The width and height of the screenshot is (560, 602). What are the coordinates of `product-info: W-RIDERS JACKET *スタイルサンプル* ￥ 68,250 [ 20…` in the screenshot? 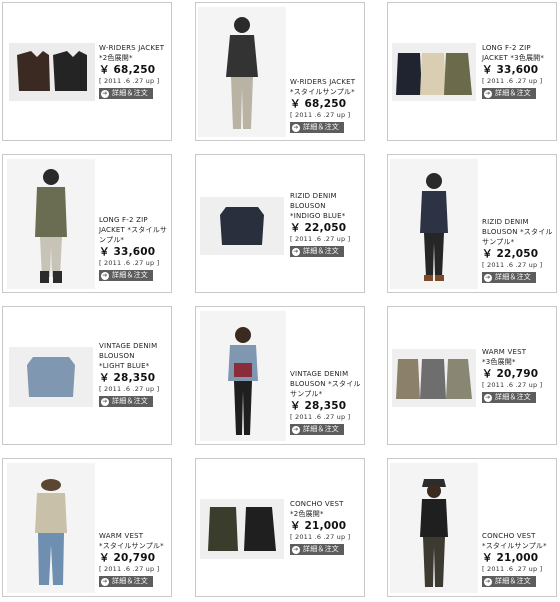 It's located at (322, 105).